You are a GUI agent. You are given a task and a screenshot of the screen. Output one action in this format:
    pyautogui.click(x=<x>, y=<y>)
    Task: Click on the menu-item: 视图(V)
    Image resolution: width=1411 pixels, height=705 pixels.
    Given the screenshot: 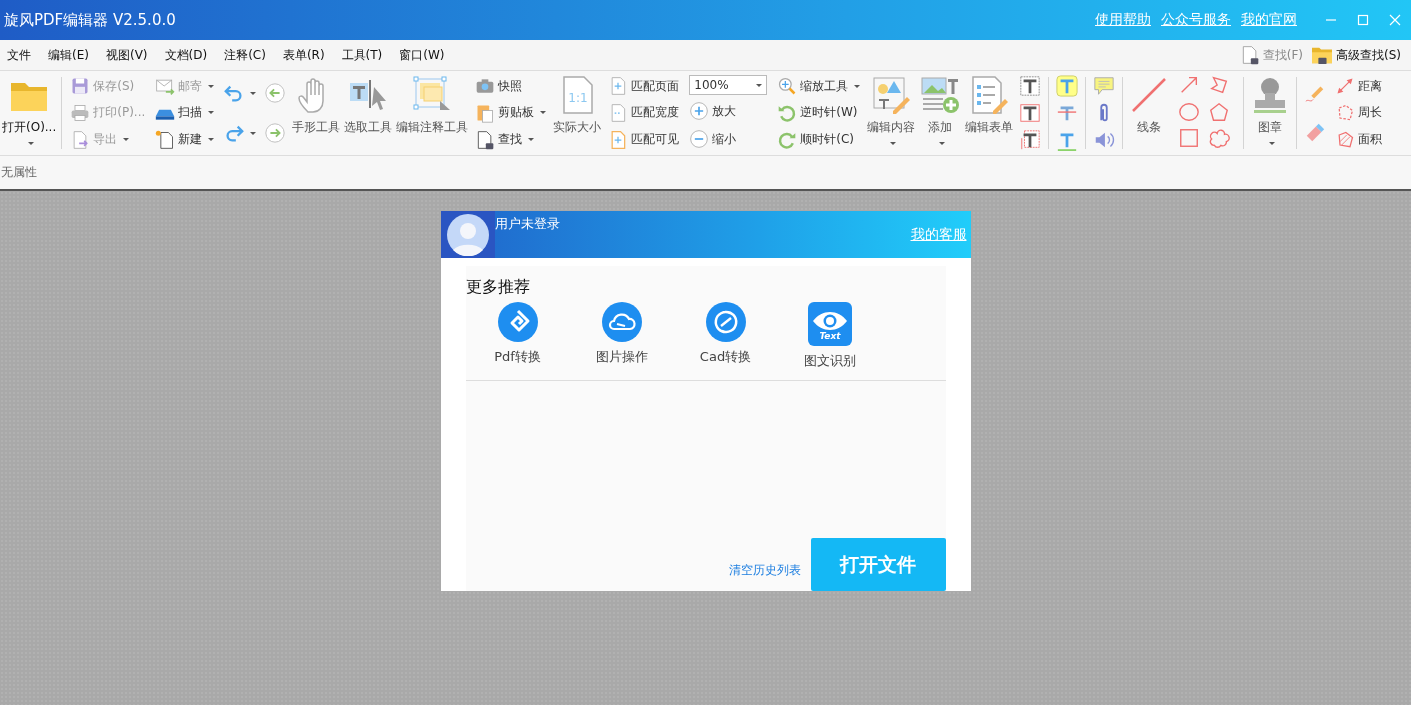 What is the action you would take?
    pyautogui.click(x=129, y=55)
    